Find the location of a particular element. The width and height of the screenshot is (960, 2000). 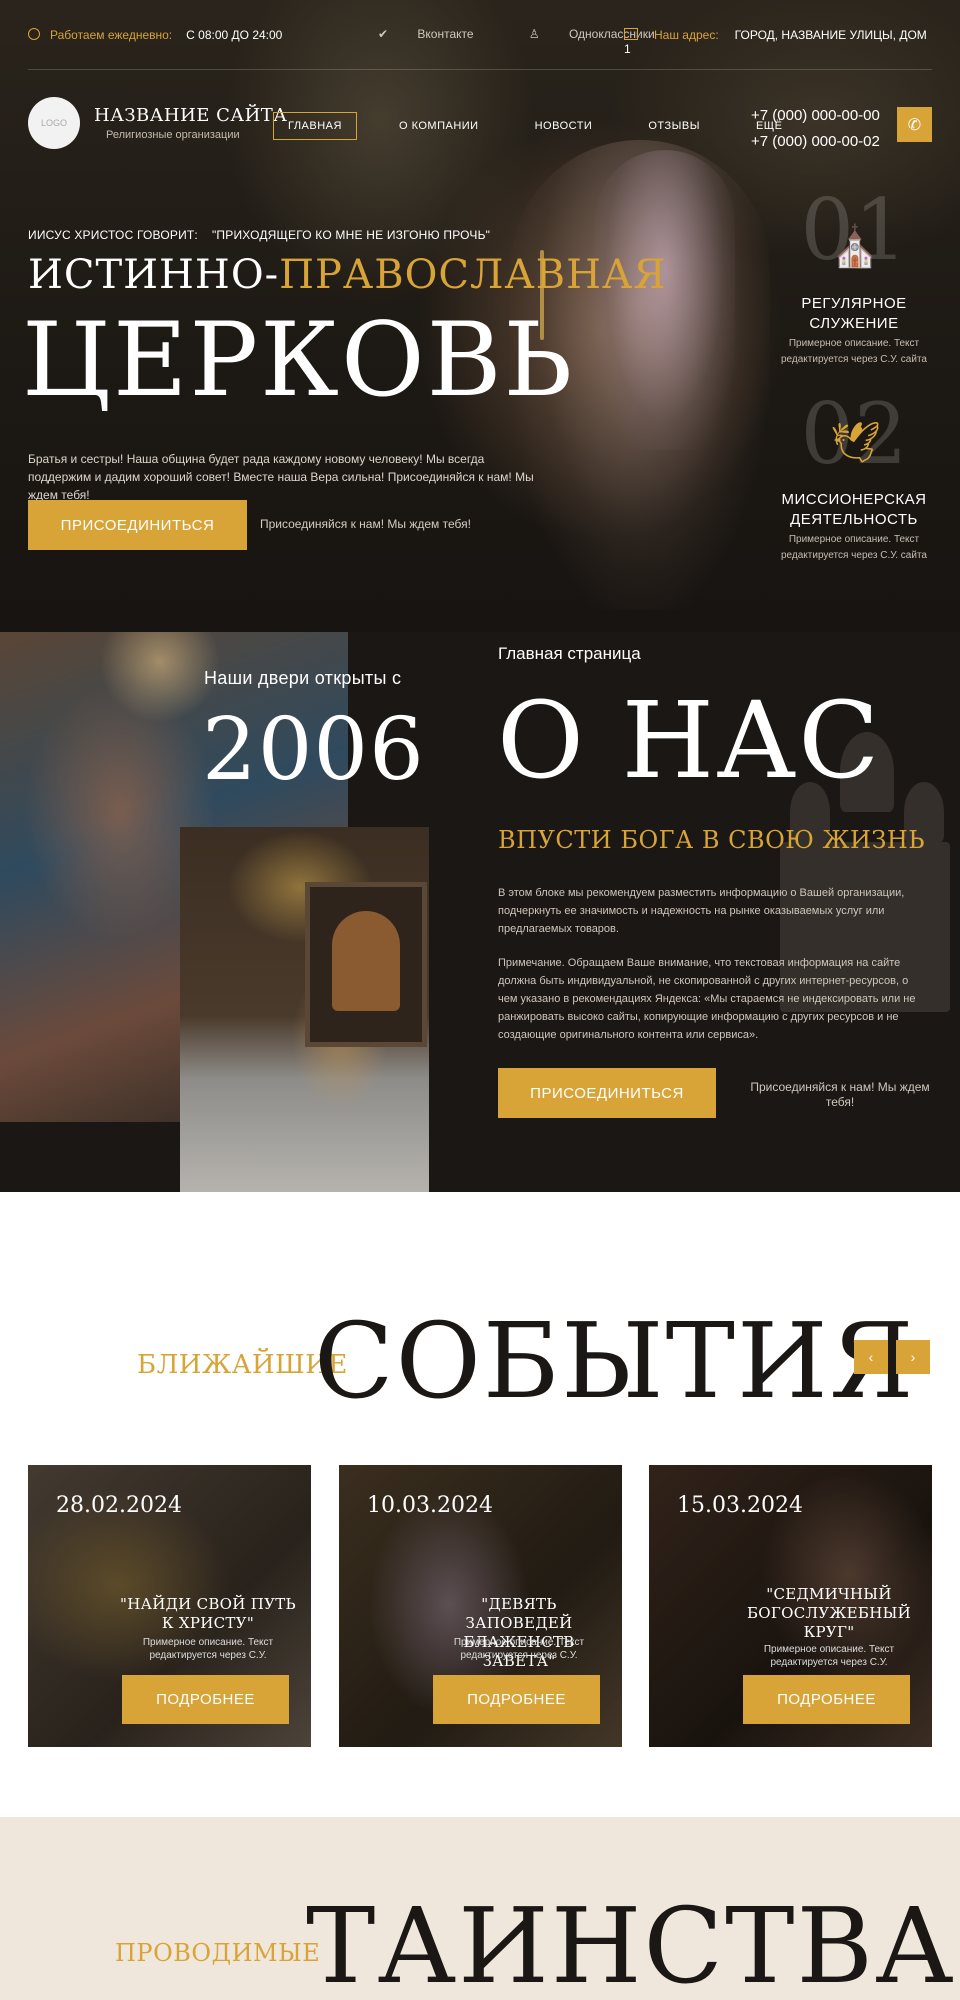

event-date: 28.02.2024 is located at coordinates (119, 1505).